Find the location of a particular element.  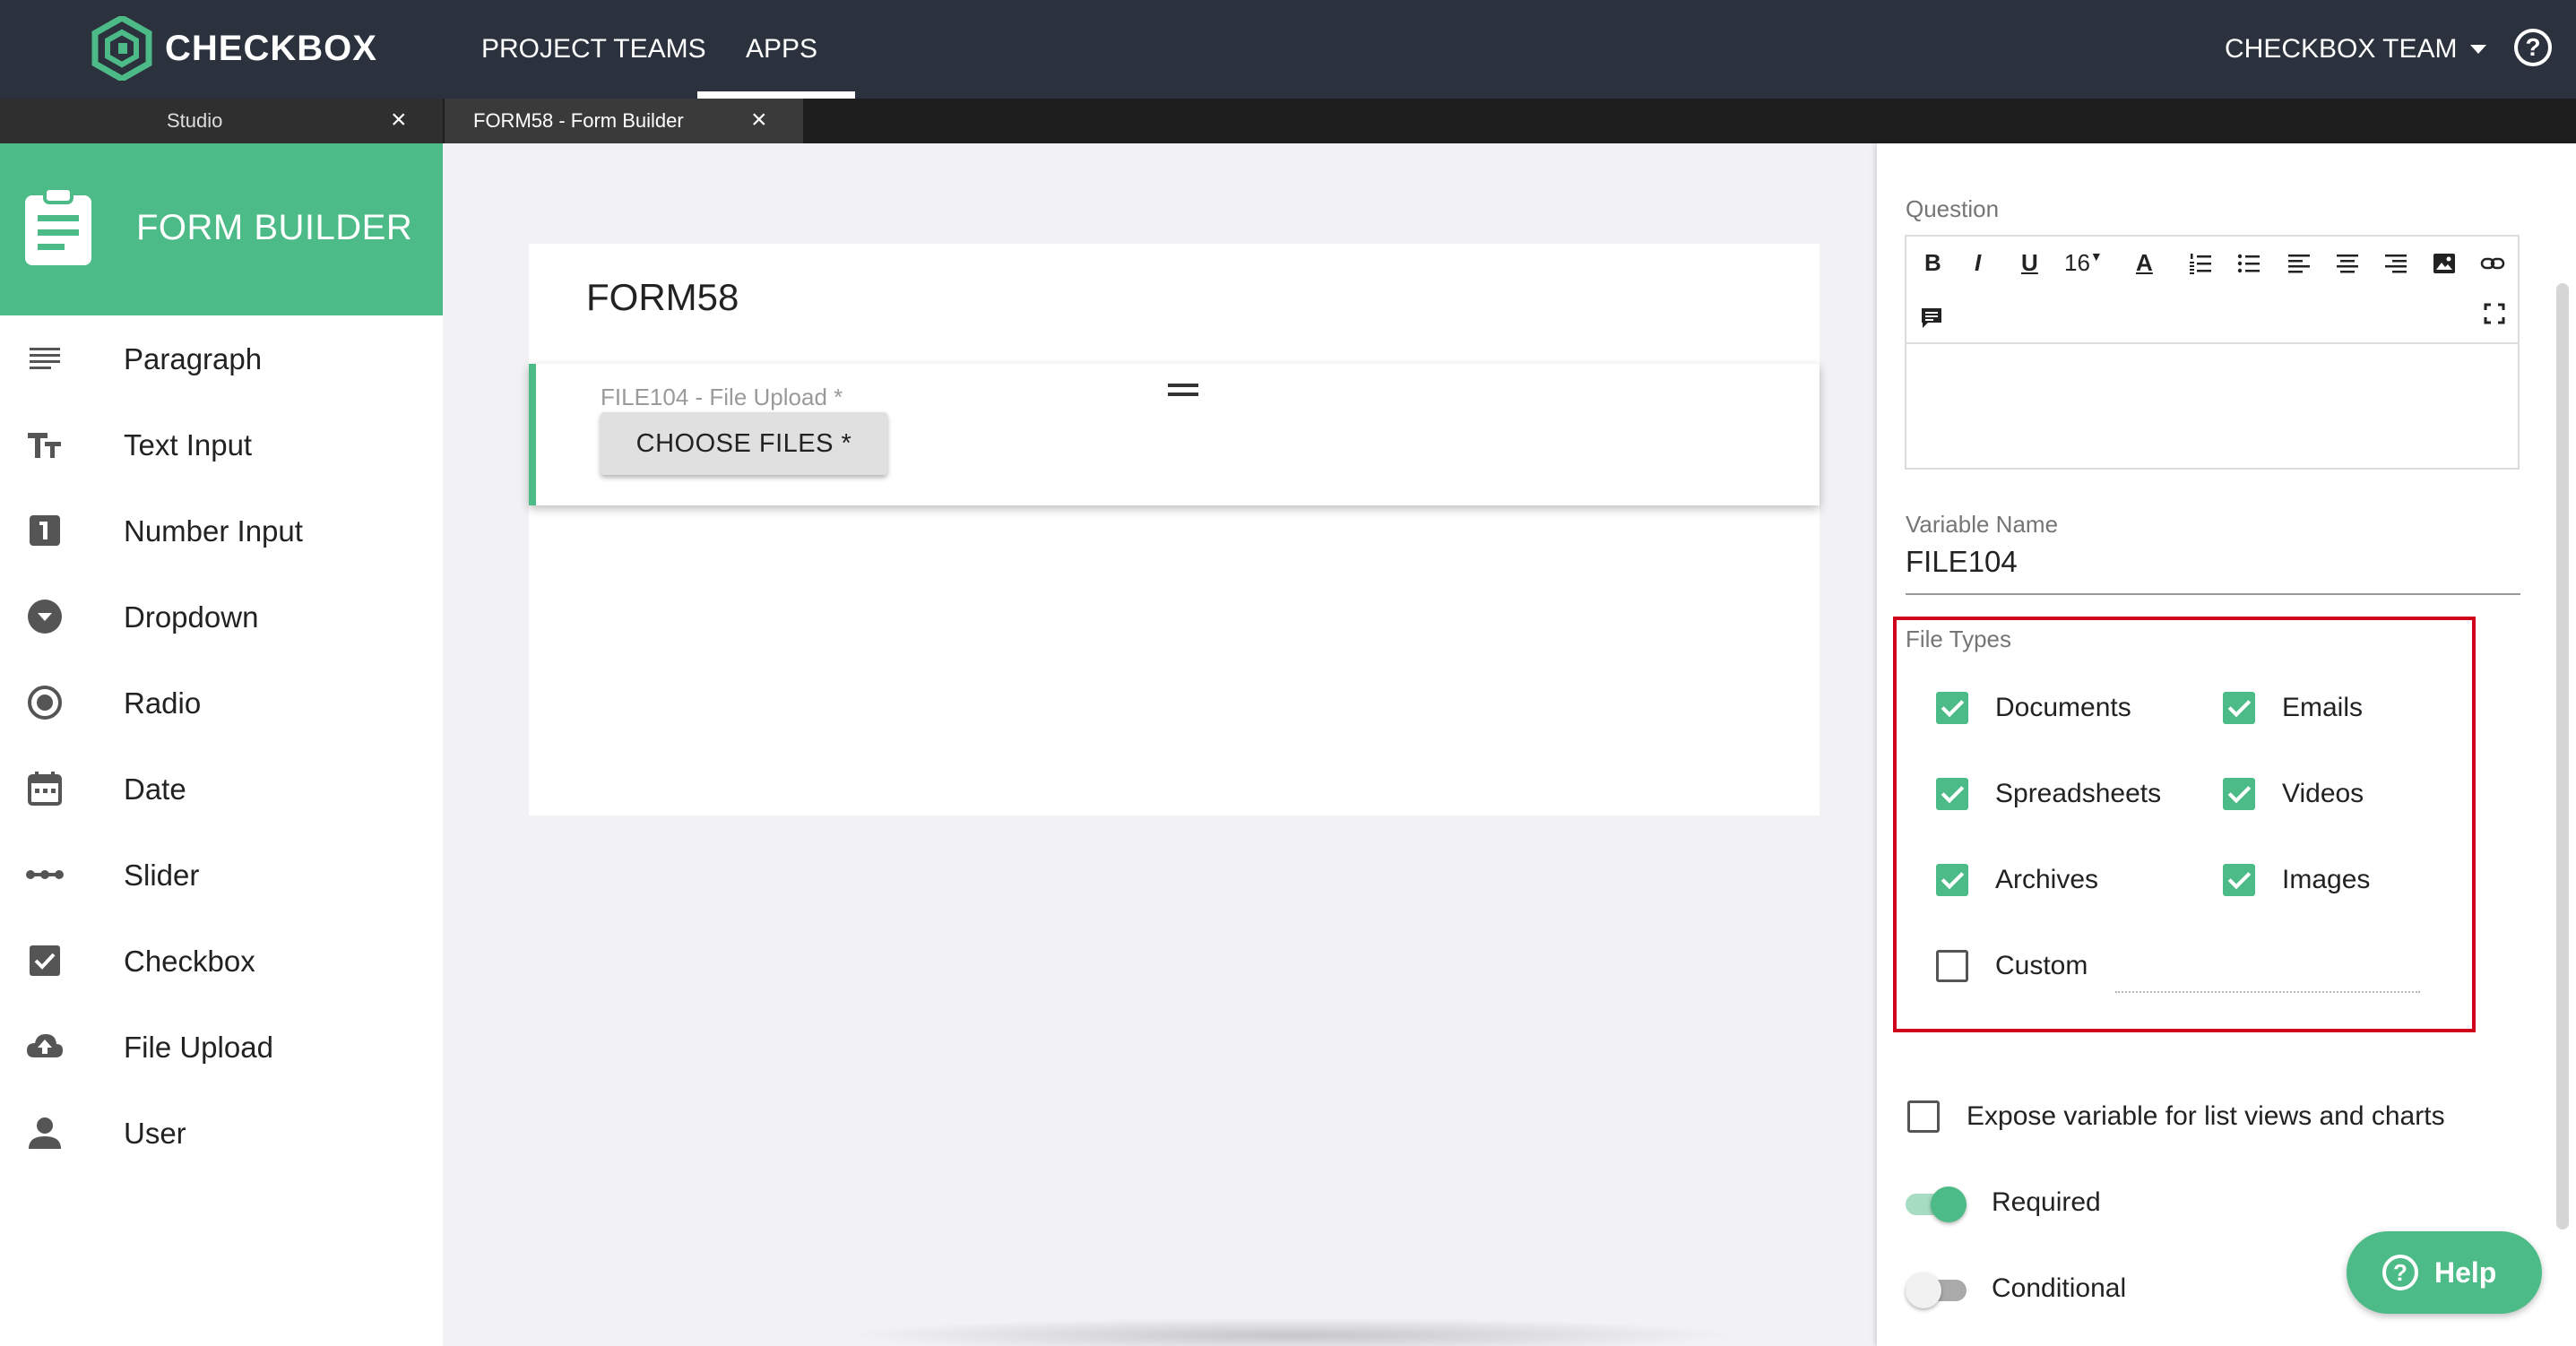

help-button: ? Help is located at coordinates (2444, 1272).